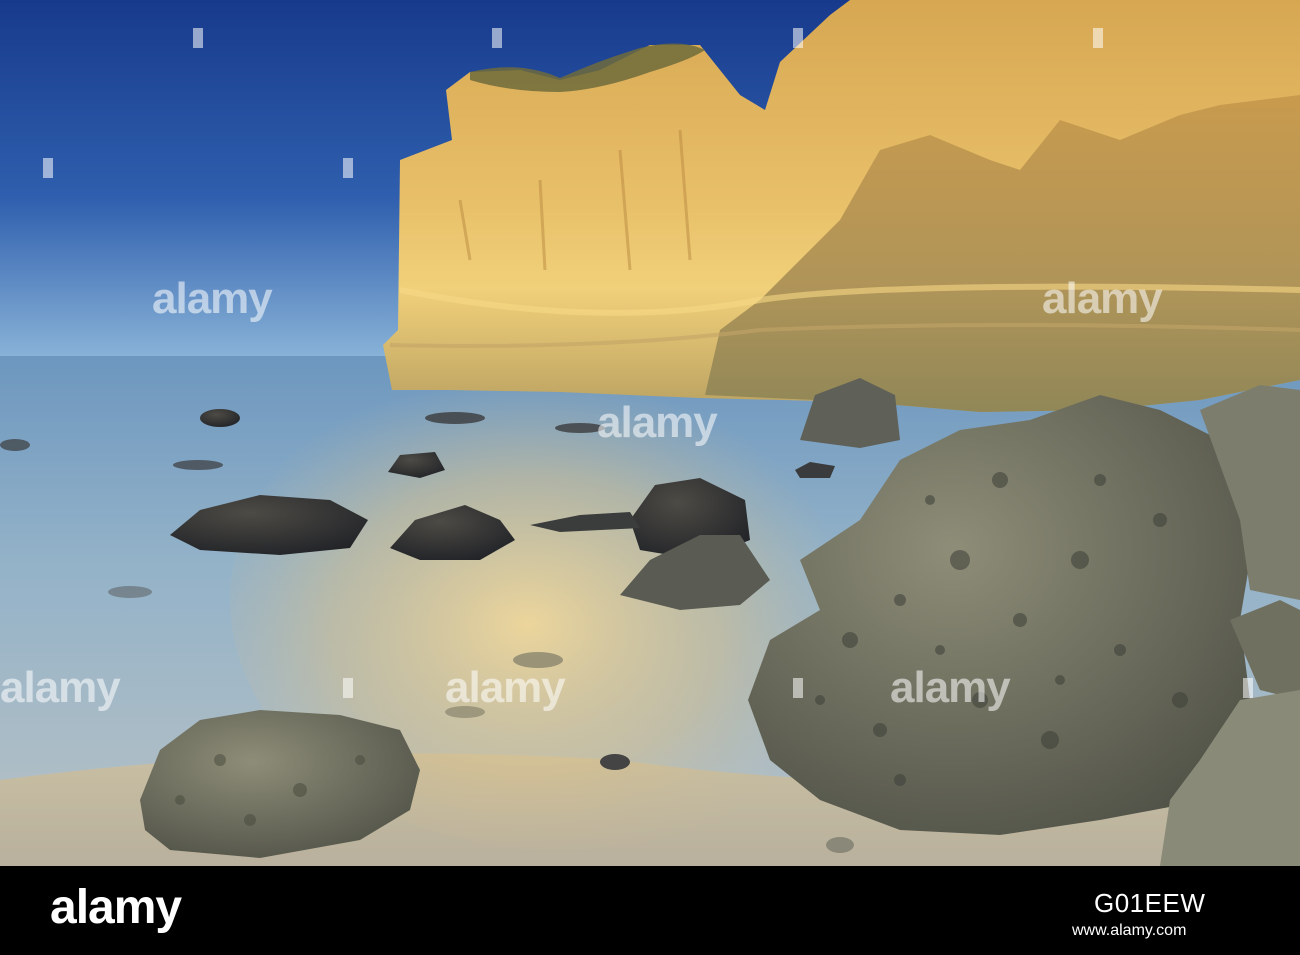 This screenshot has height=955, width=1300. I want to click on footer-bar: alamy G01EEW www.alamy.com, so click(650, 910).